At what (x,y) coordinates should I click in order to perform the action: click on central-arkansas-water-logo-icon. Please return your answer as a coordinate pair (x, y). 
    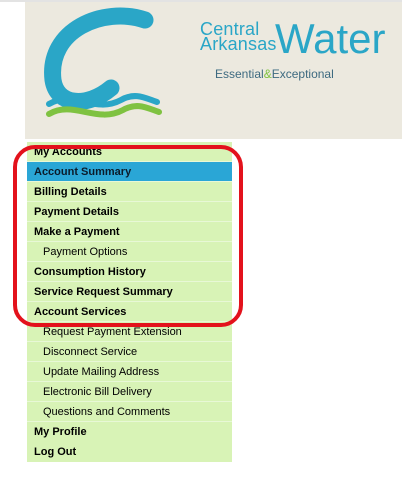
    Looking at the image, I should click on (103, 62).